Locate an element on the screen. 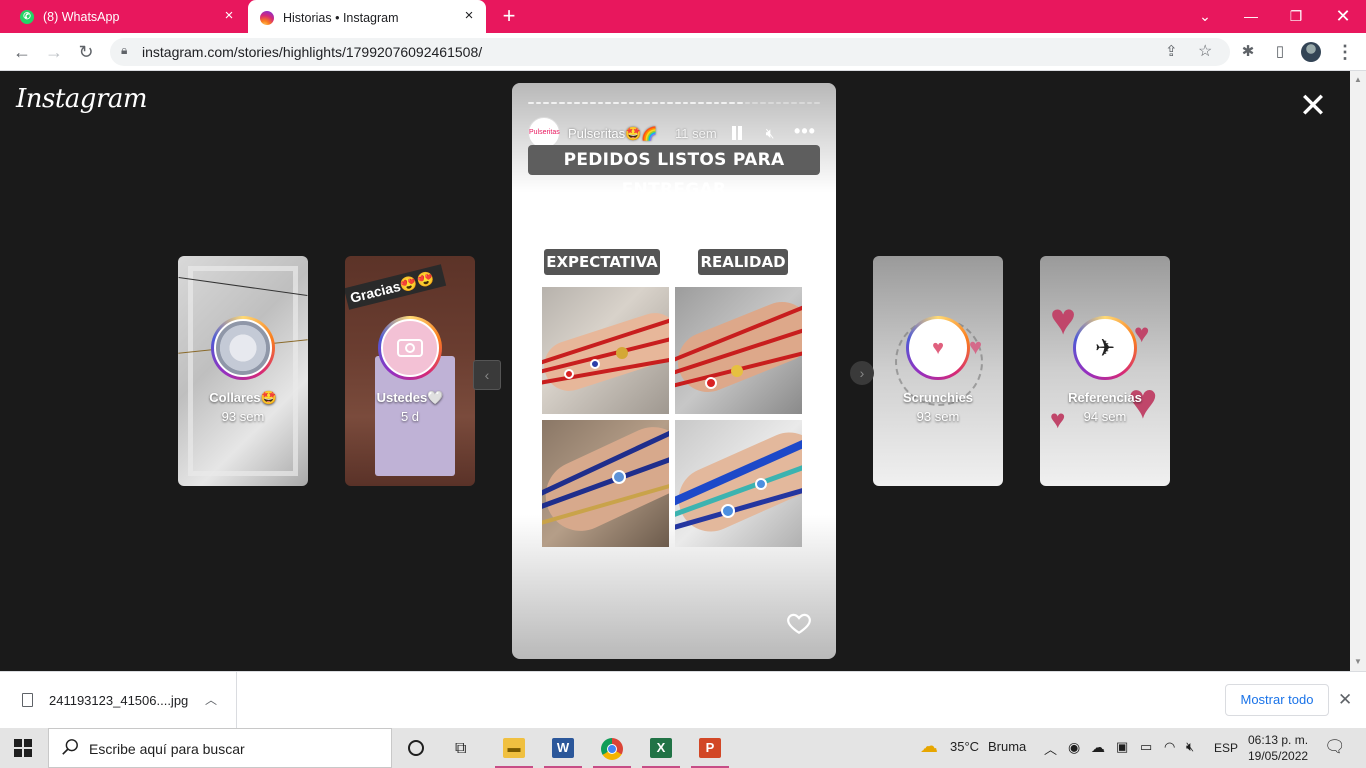  volume-muted-icon: 🔇︎ is located at coordinates (1190, 747).